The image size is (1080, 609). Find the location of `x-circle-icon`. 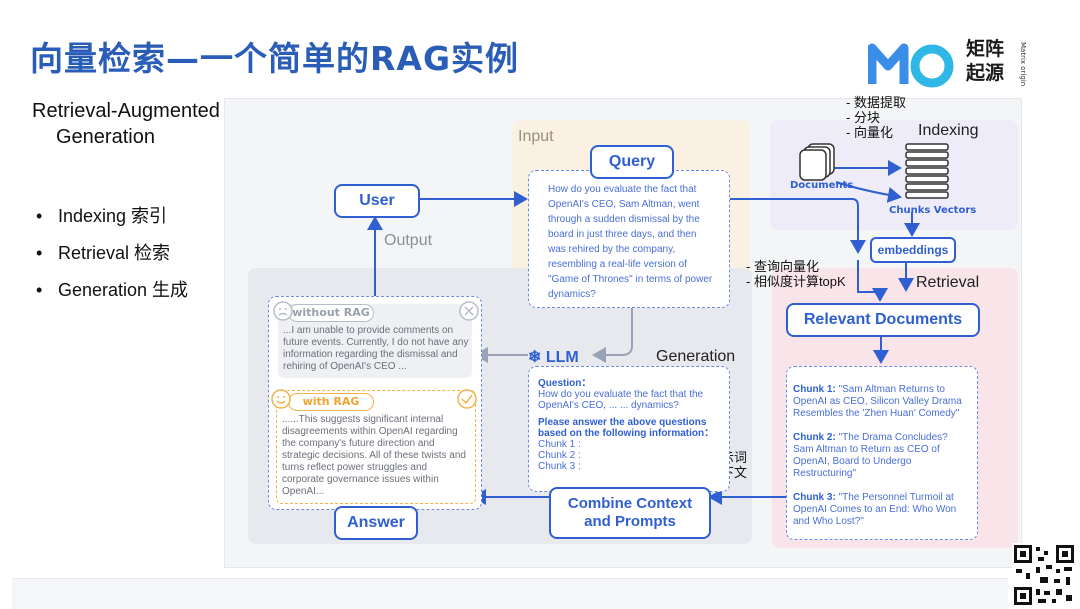

x-circle-icon is located at coordinates (469, 311).